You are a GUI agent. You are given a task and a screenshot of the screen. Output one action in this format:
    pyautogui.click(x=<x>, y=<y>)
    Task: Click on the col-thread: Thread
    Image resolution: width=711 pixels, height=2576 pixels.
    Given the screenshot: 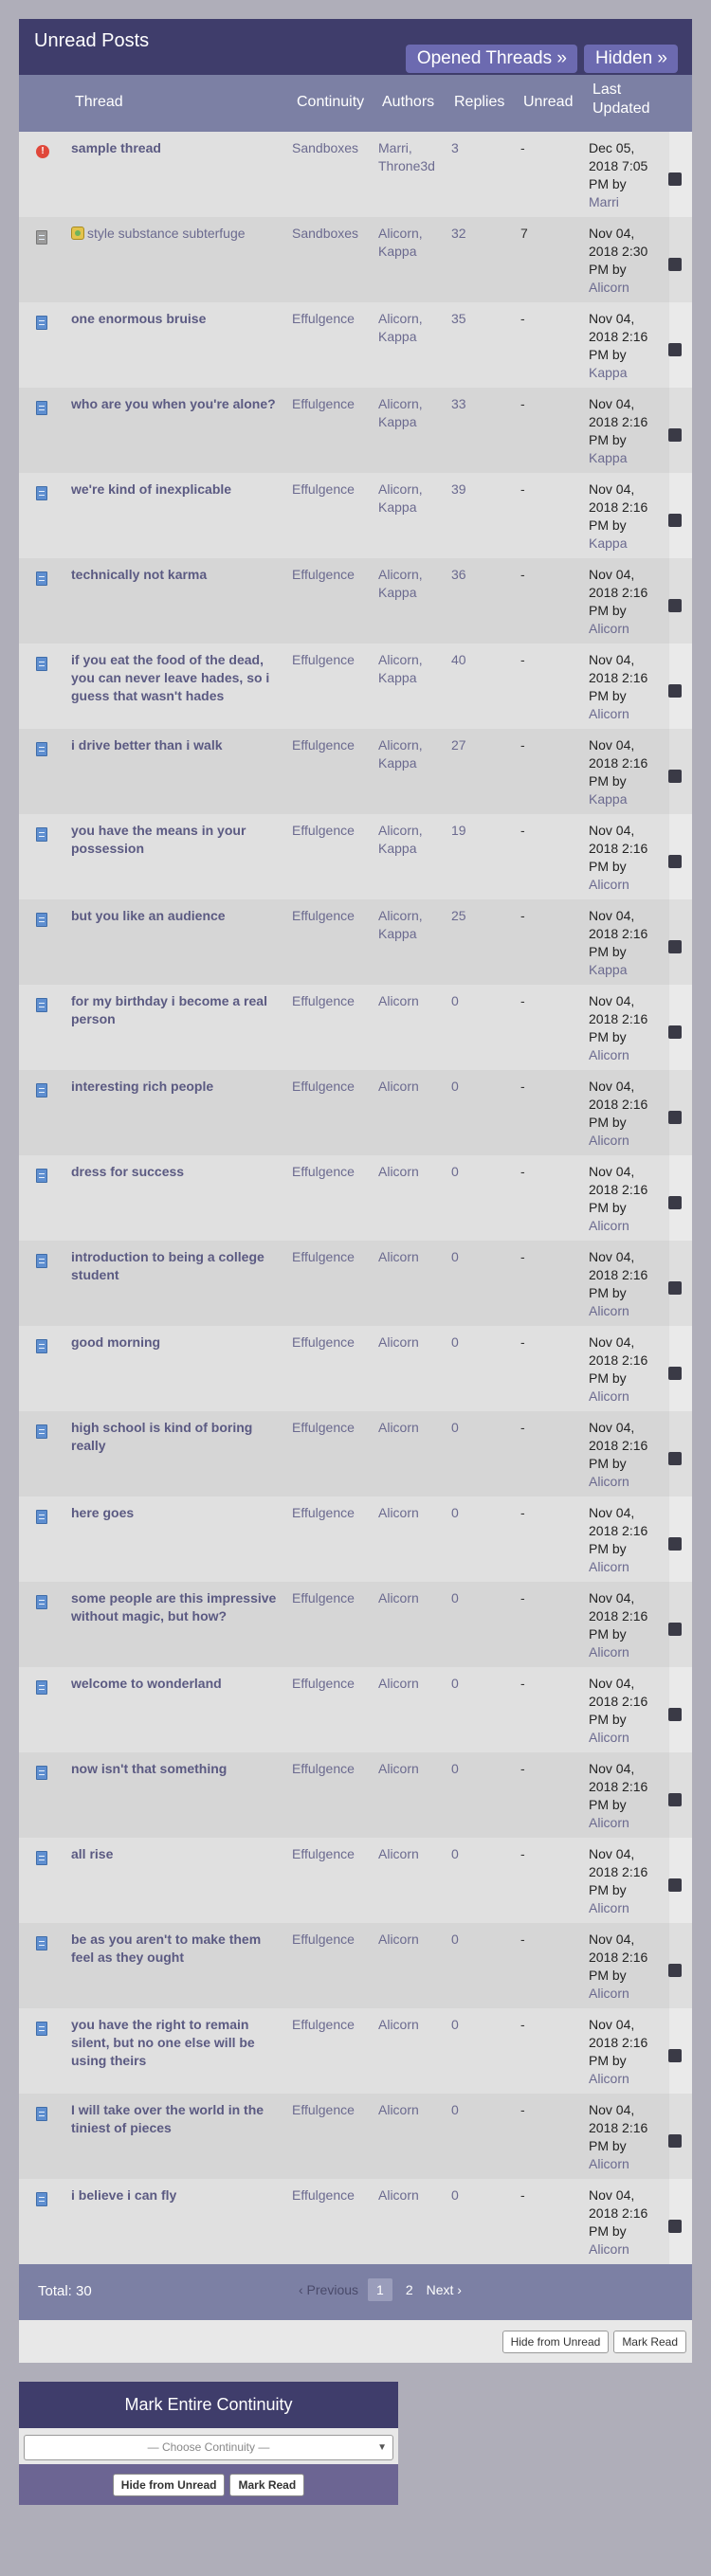 What is the action you would take?
    pyautogui.click(x=99, y=102)
    